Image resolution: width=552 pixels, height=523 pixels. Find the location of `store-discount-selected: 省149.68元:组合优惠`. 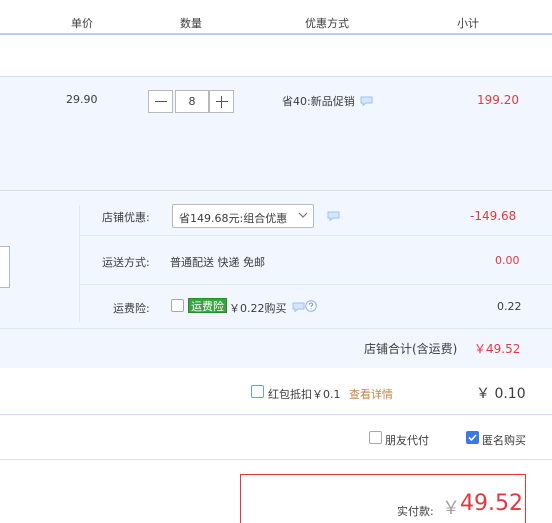

store-discount-selected: 省149.68元:组合优惠 is located at coordinates (233, 218).